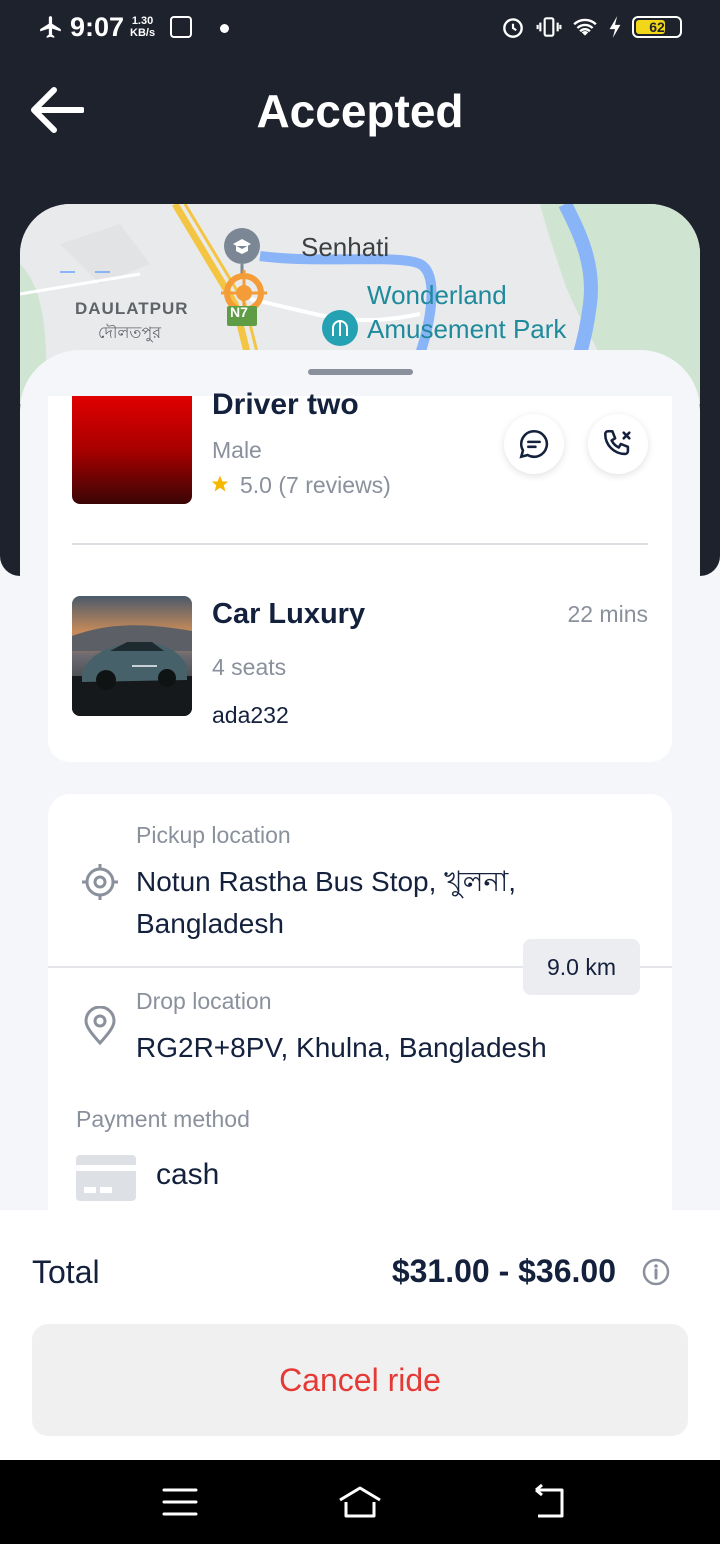  Describe the element at coordinates (360, 28) in the screenshot. I see `status-bar: 9:07 1.30 KB/s 62` at that location.